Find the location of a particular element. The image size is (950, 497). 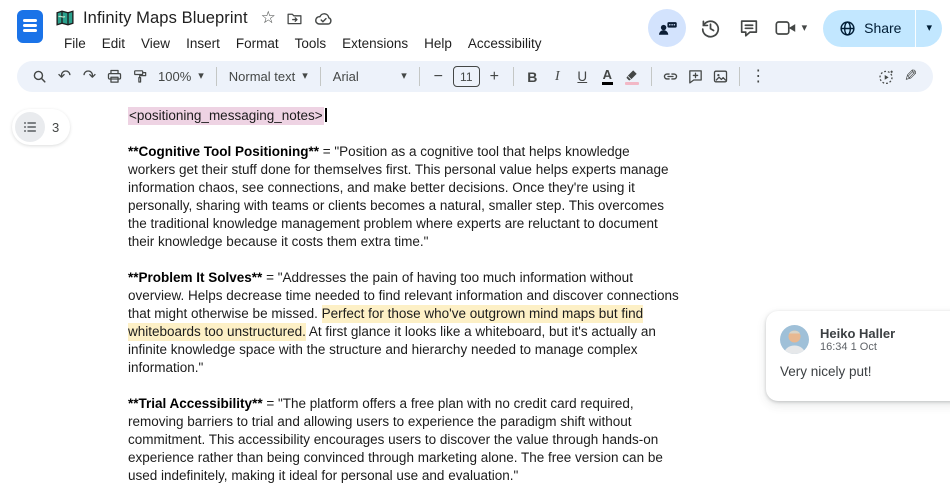

tabs-outline-button is located at coordinates (30, 127).